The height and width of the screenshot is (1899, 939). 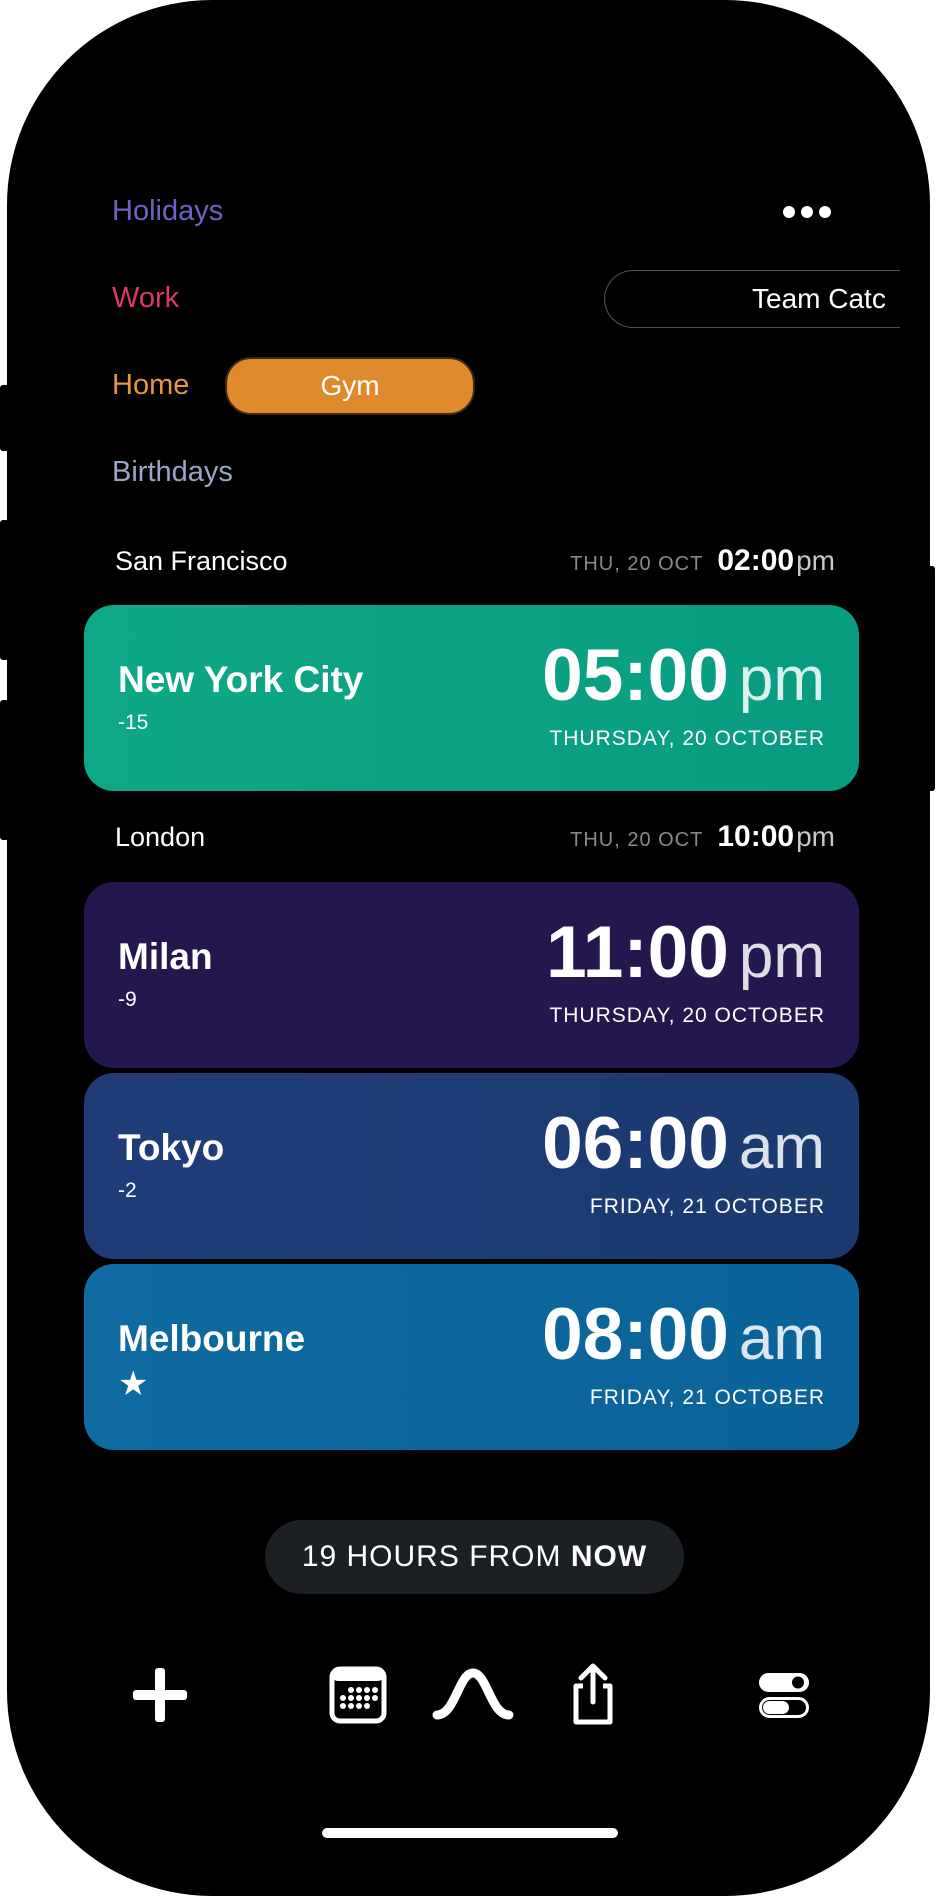 I want to click on card-city: Tokyo, so click(x=171, y=1147).